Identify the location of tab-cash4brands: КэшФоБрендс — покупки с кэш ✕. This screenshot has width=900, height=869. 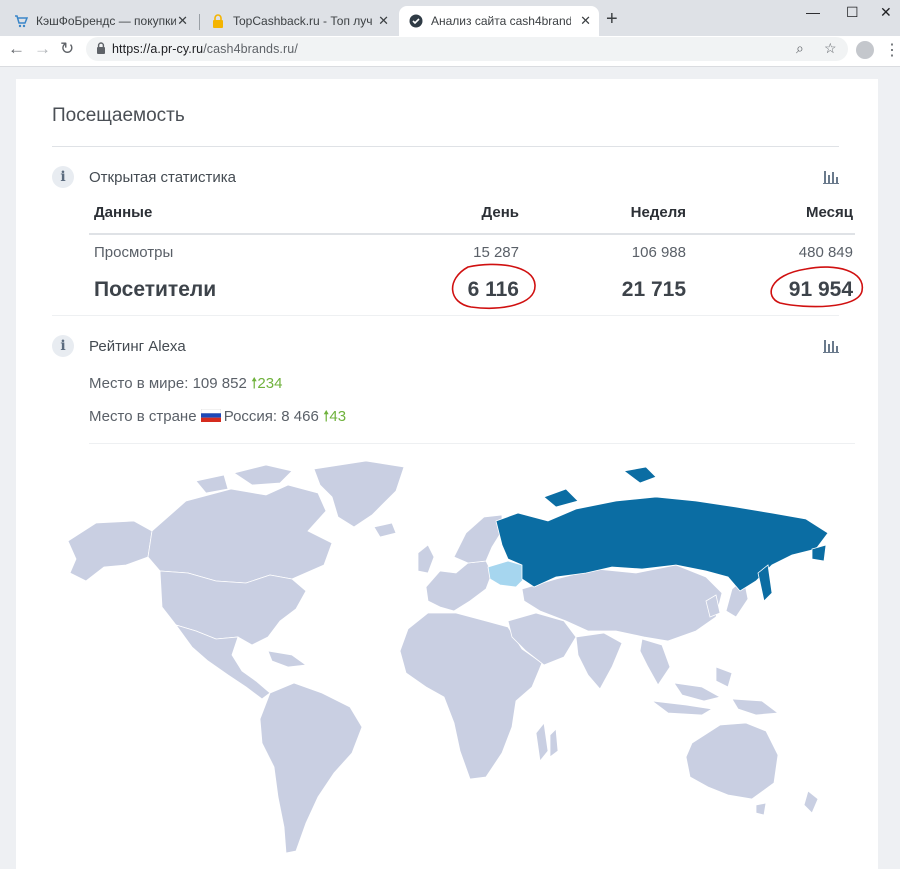
(100, 21).